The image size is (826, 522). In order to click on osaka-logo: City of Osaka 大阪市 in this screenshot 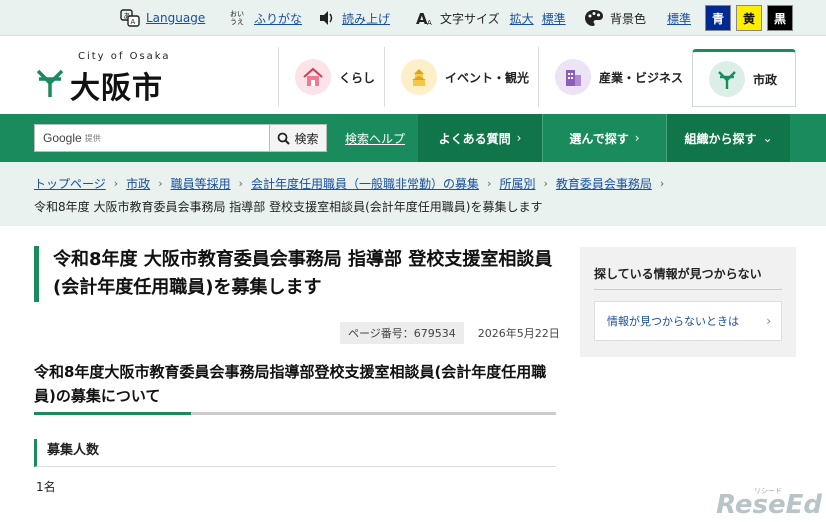, I will do `click(111, 77)`.